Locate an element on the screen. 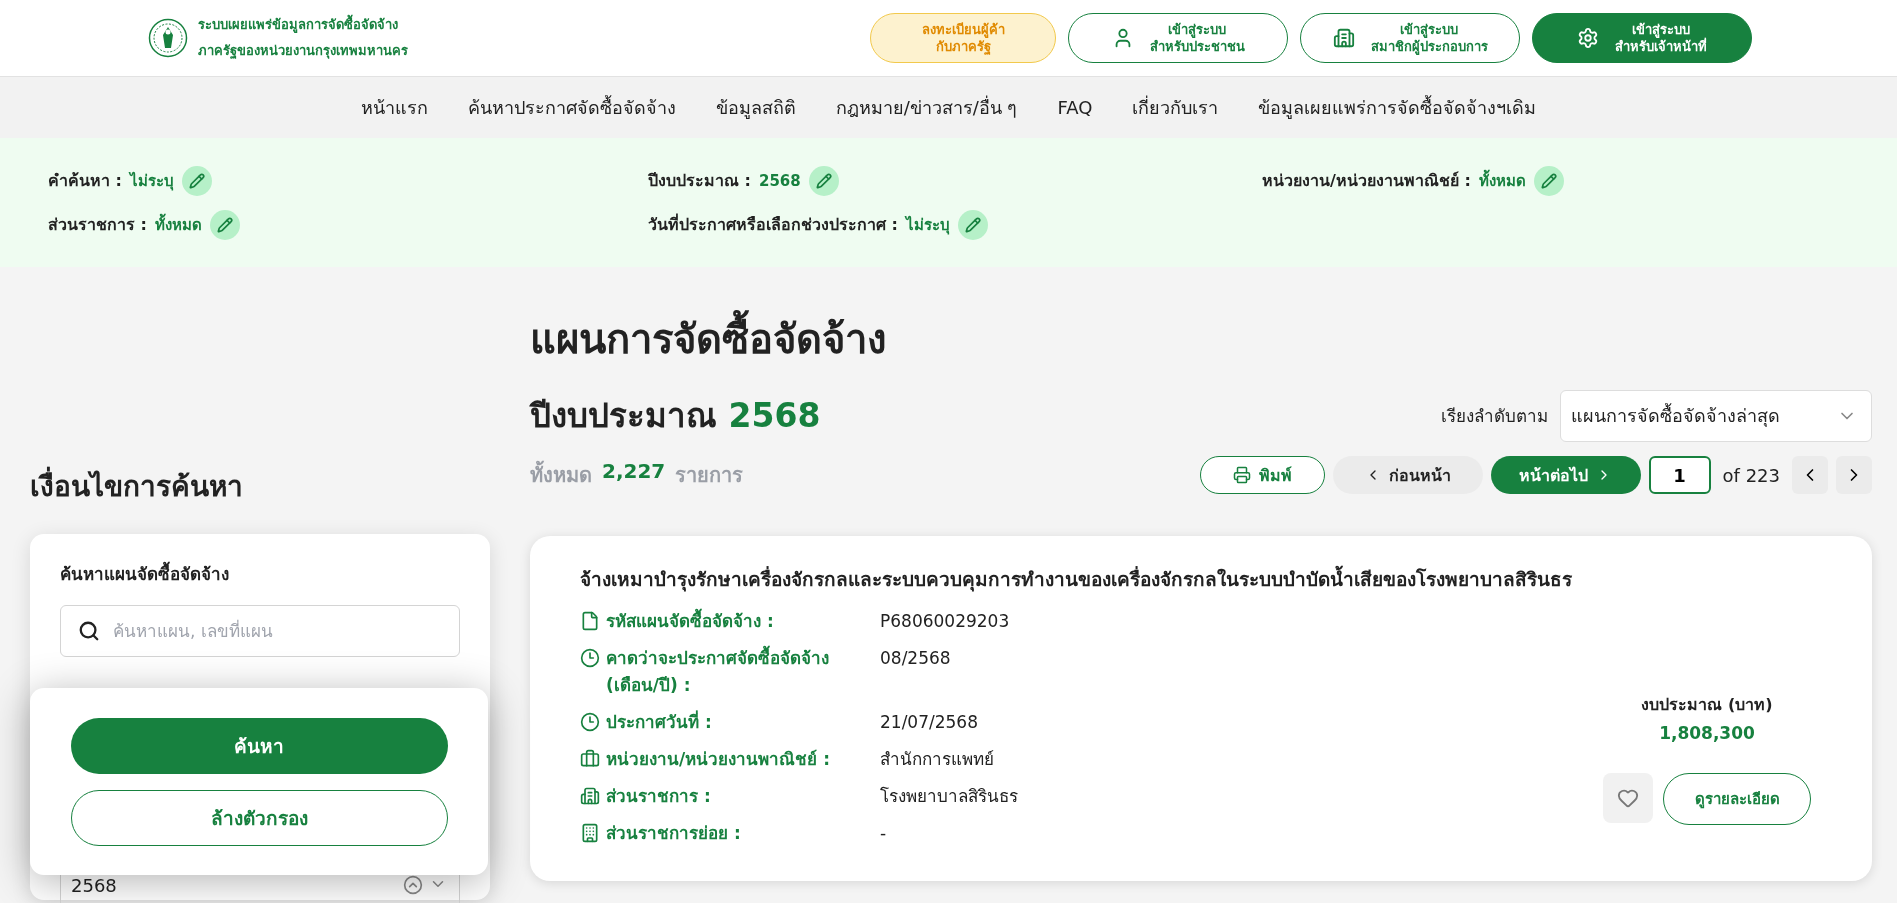  favorite-button is located at coordinates (1628, 798).